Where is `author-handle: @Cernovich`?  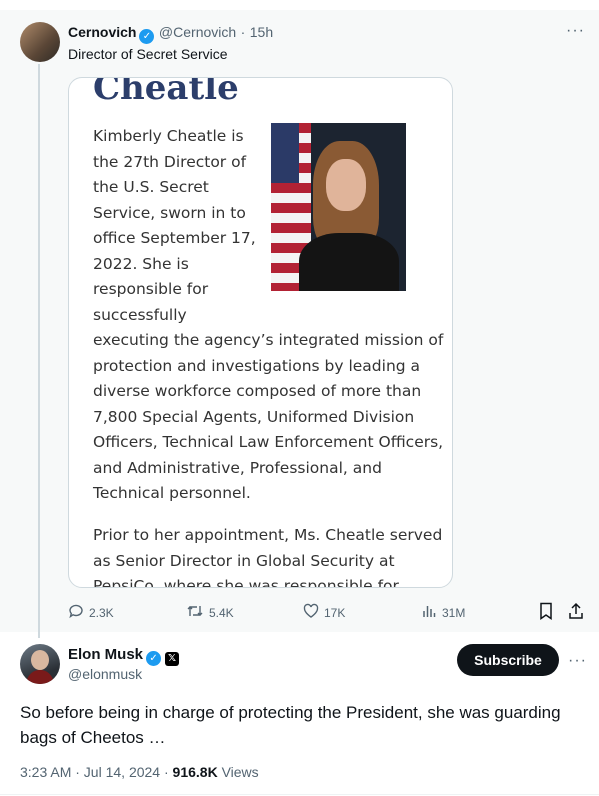 author-handle: @Cernovich is located at coordinates (197, 32).